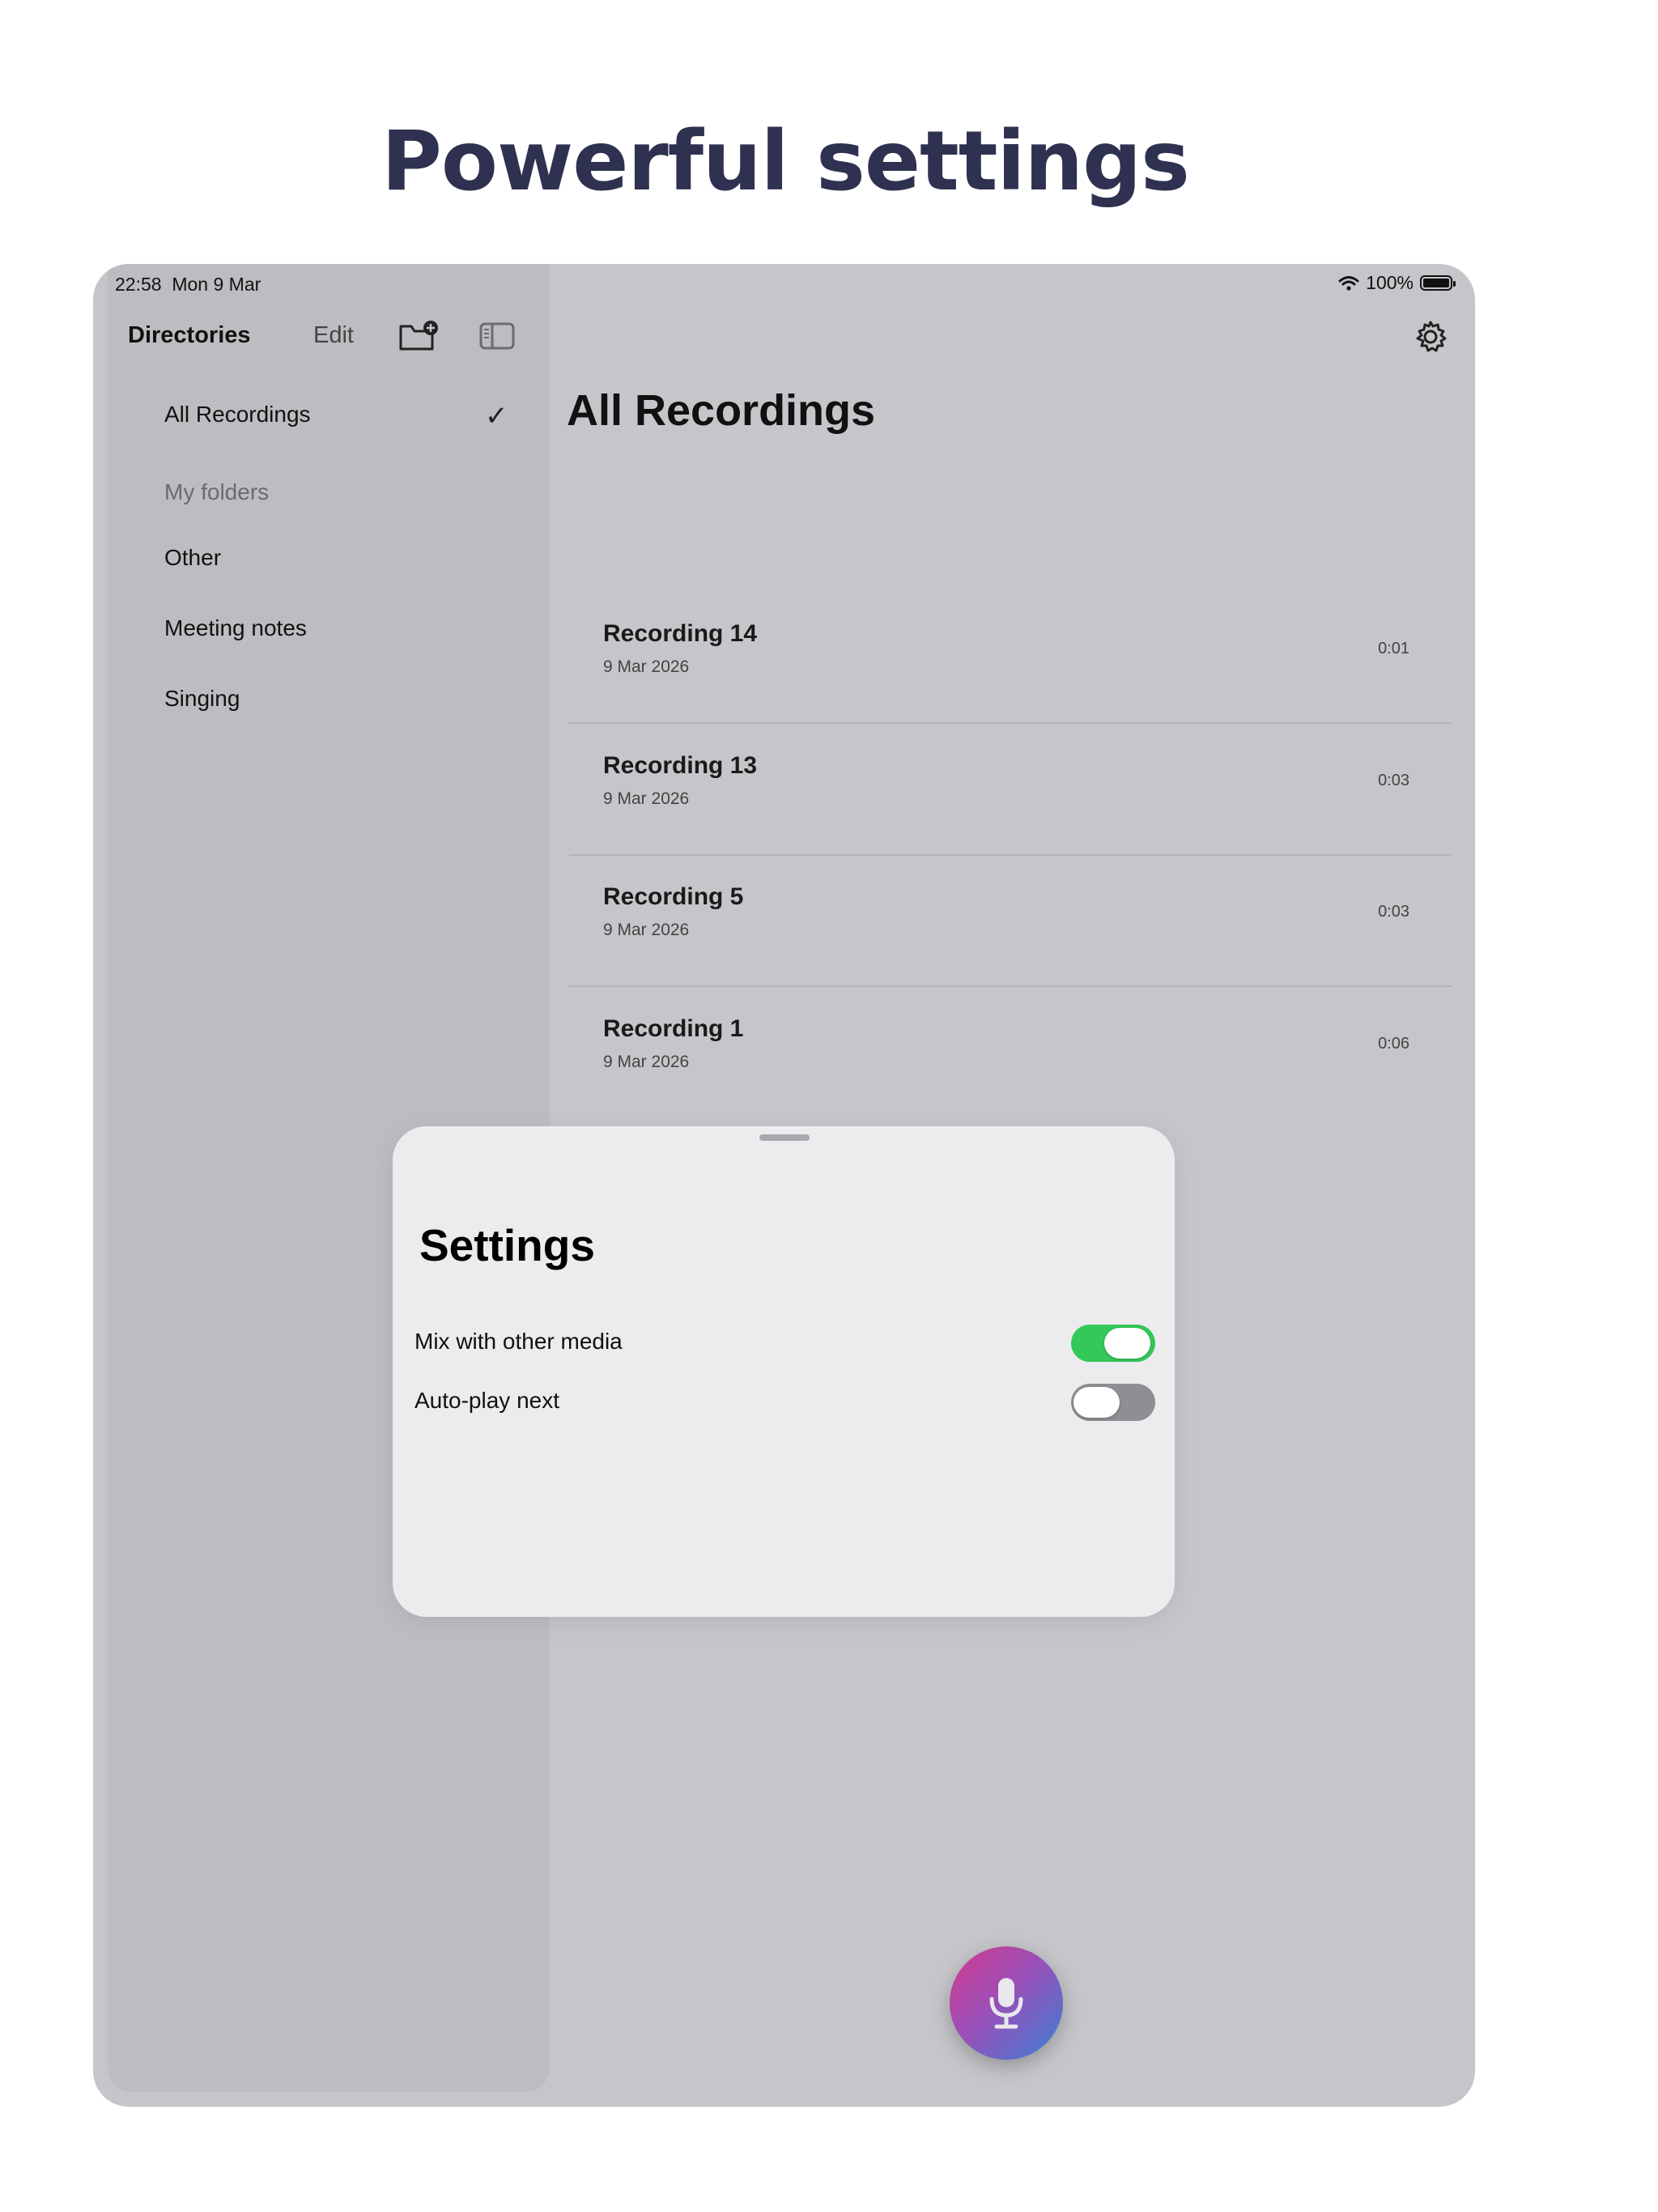 The height and width of the screenshot is (2212, 1658). I want to click on page-headline: Powerful settings, so click(785, 162).